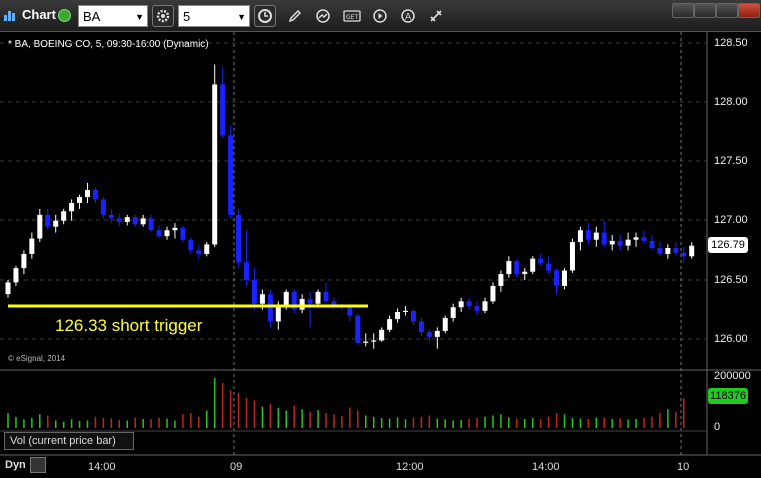 The image size is (761, 478). I want to click on time-tick-label: 12:00, so click(410, 467).